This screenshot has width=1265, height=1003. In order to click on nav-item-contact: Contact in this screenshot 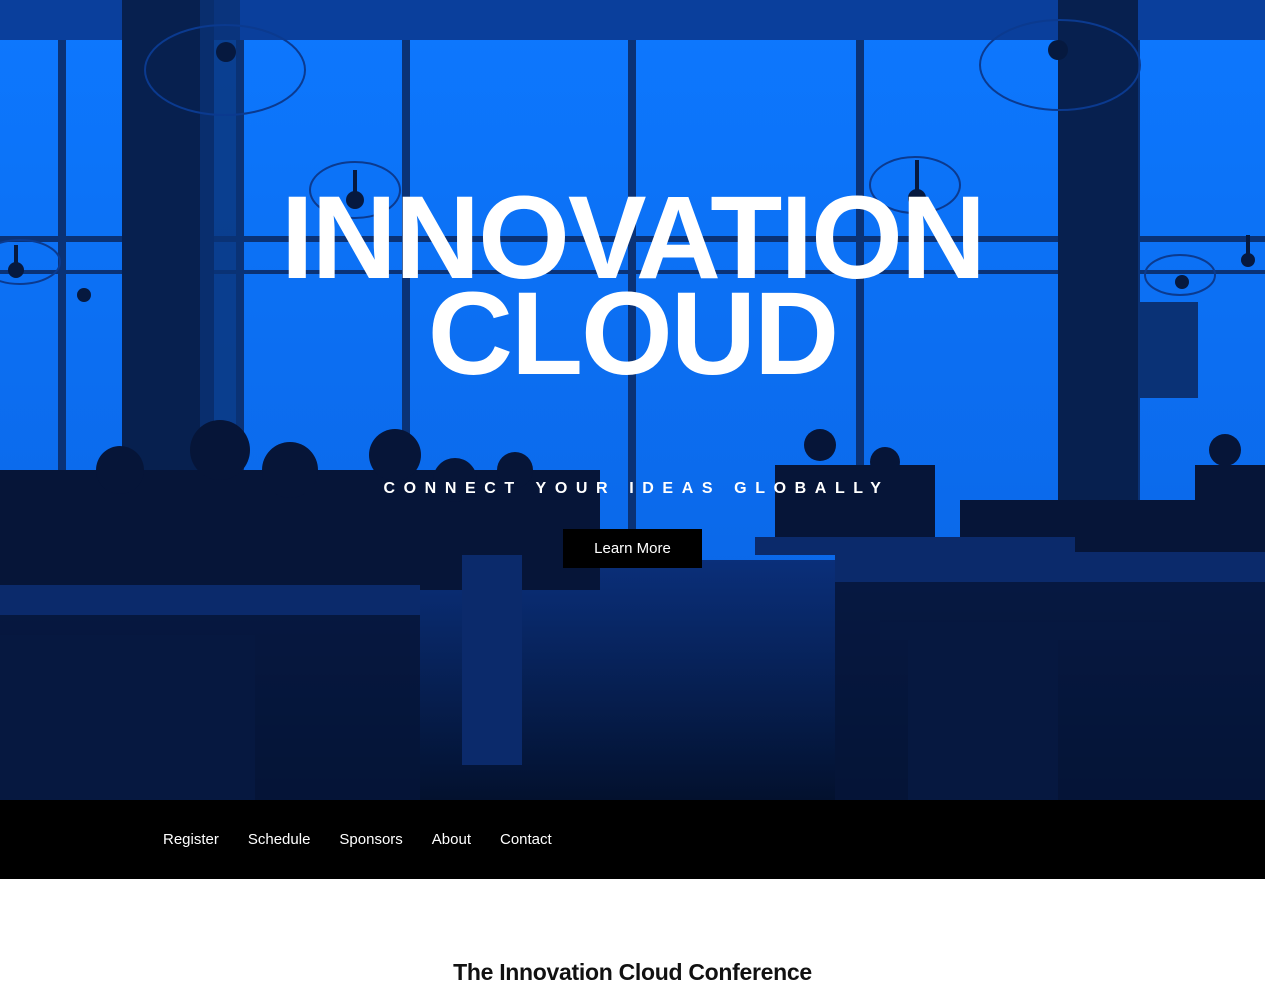, I will do `click(526, 839)`.